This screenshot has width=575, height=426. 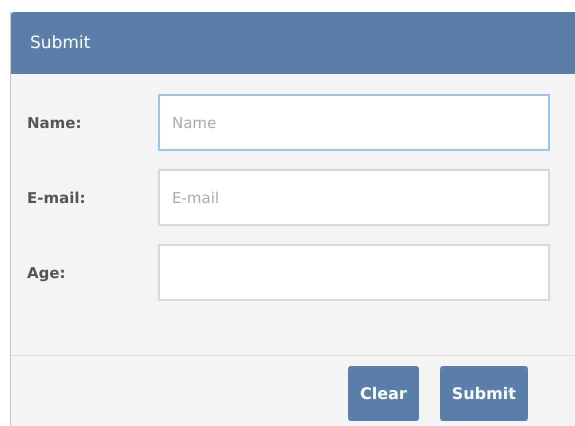 What do you see at coordinates (354, 272) in the screenshot?
I see `input-field` at bounding box center [354, 272].